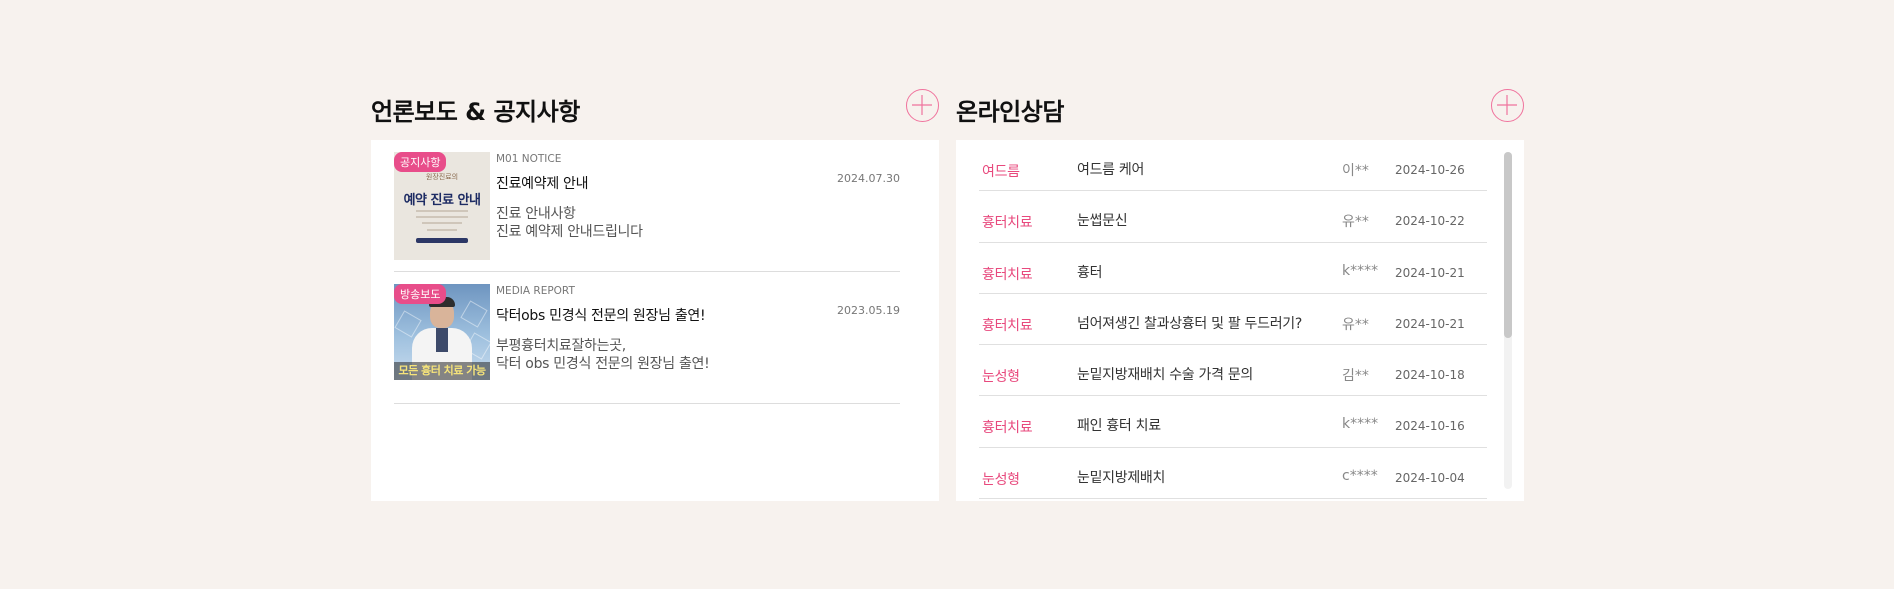  Describe the element at coordinates (1355, 376) in the screenshot. I see `consult-author: 김**` at that location.